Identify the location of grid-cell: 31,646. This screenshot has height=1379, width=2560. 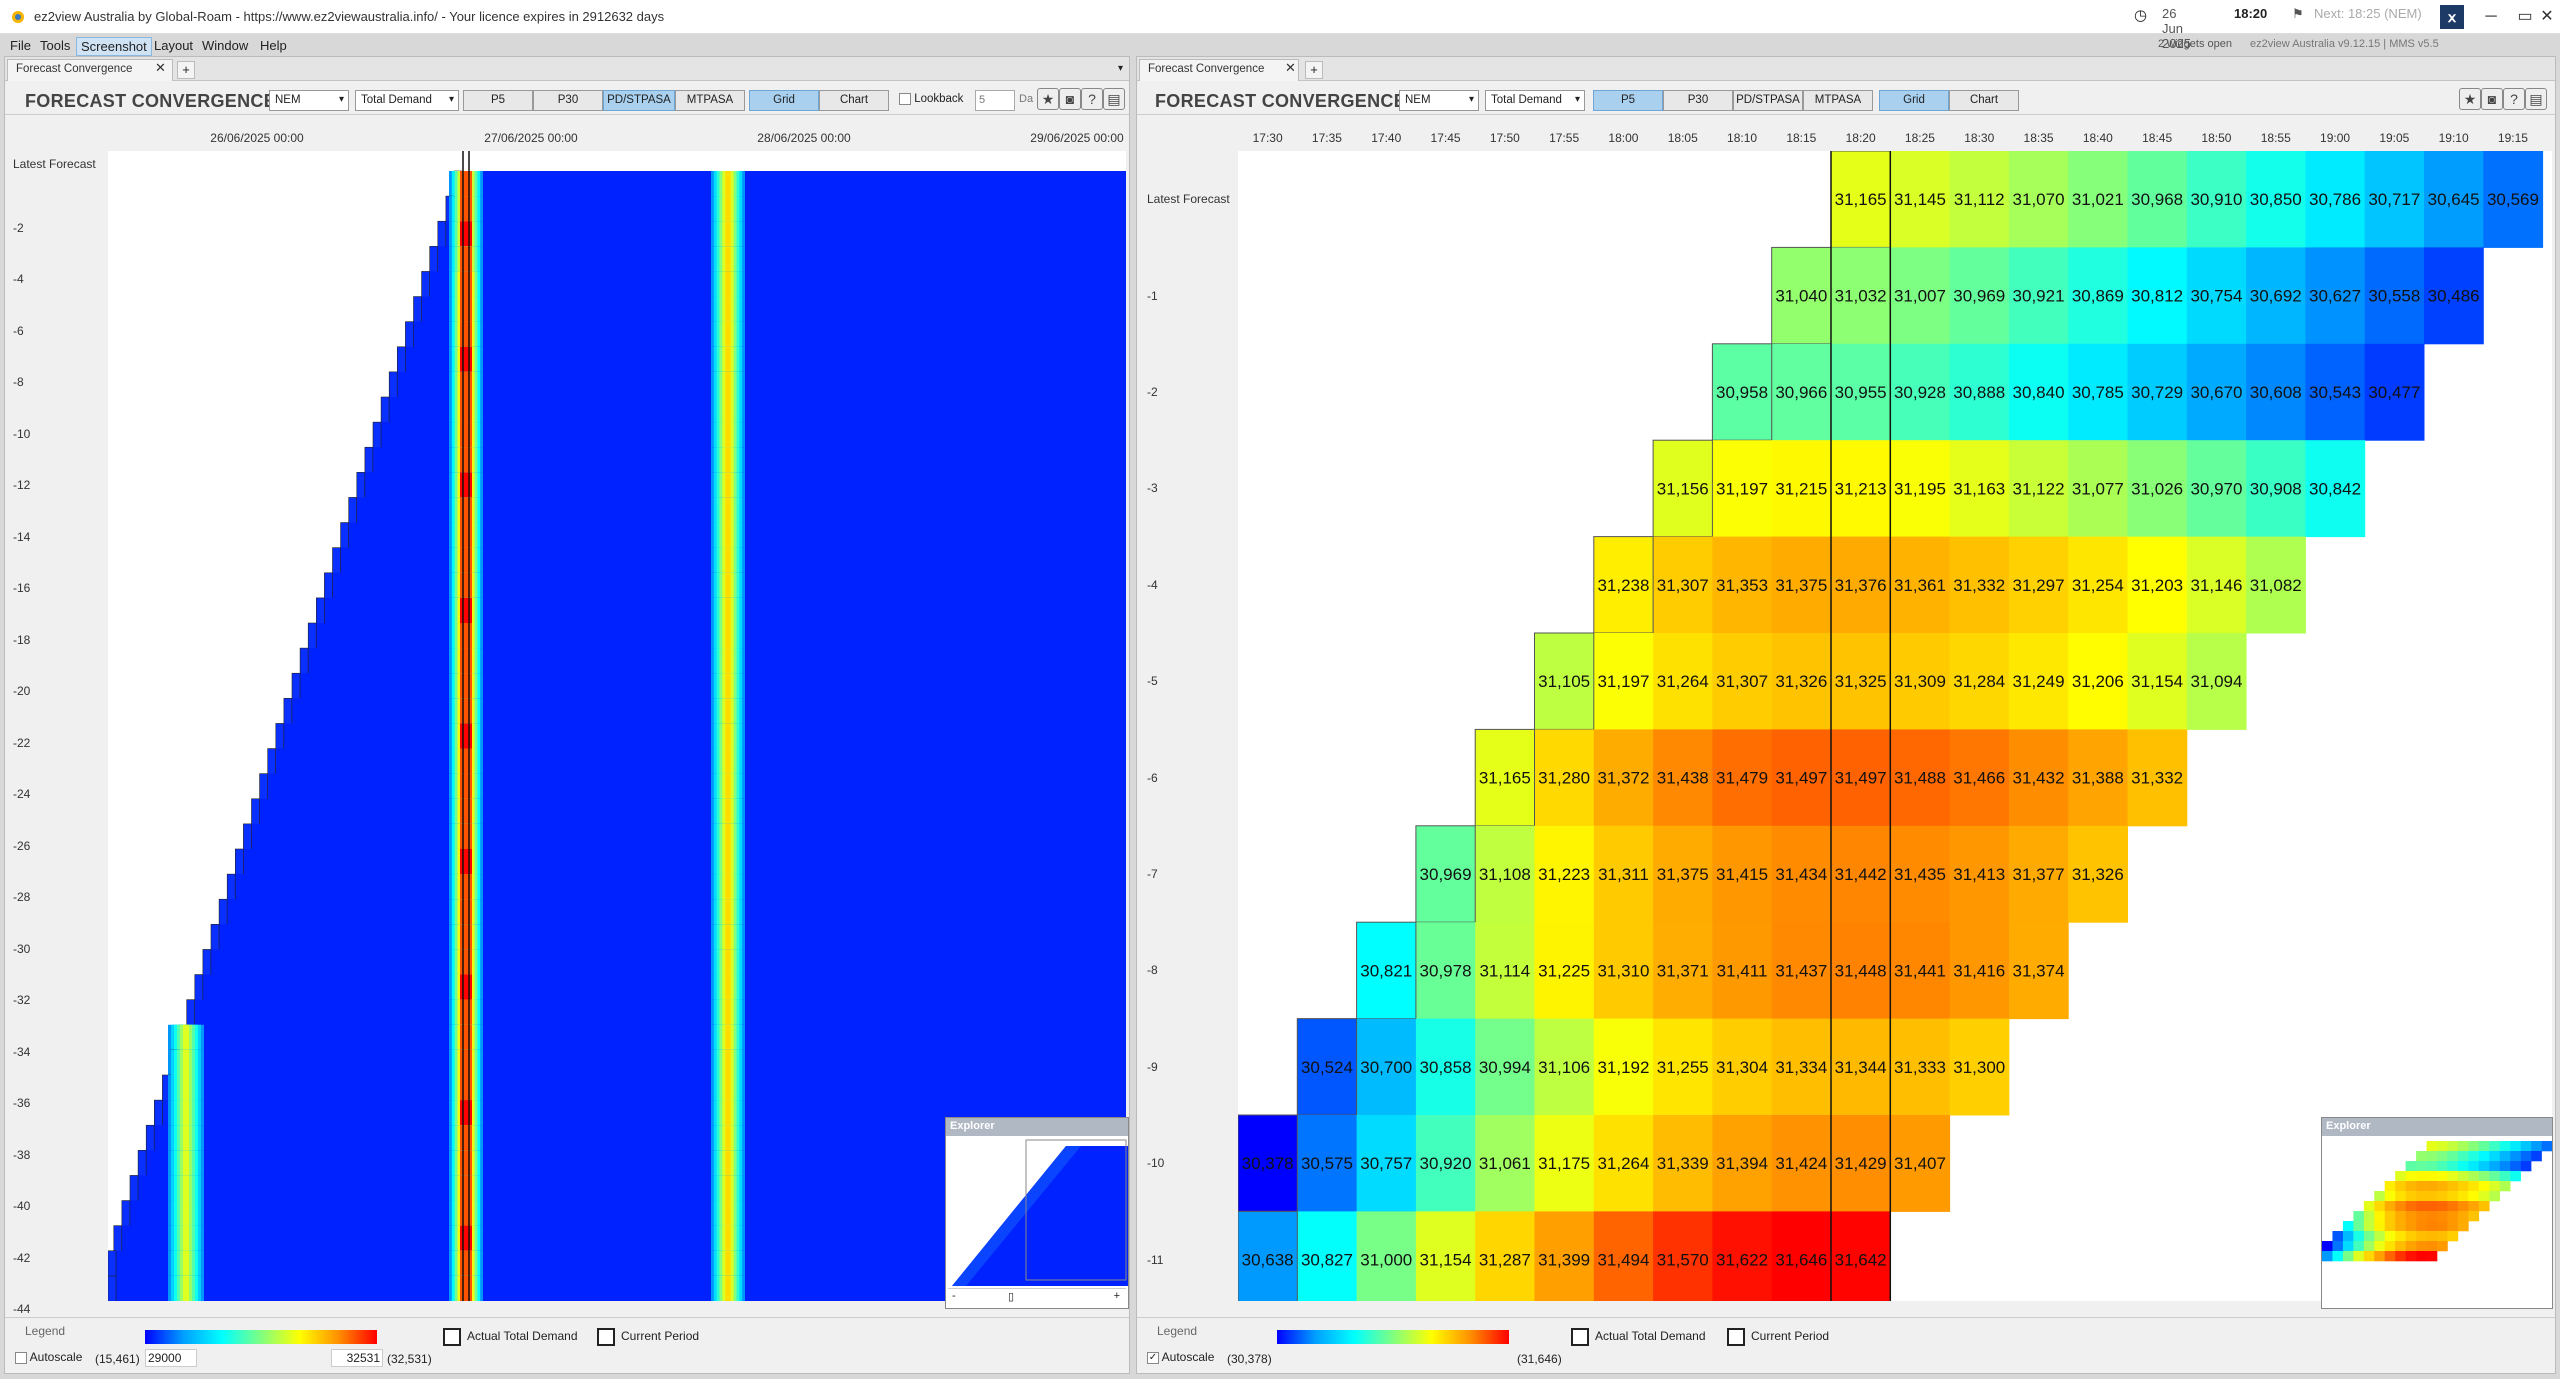
(1801, 1256).